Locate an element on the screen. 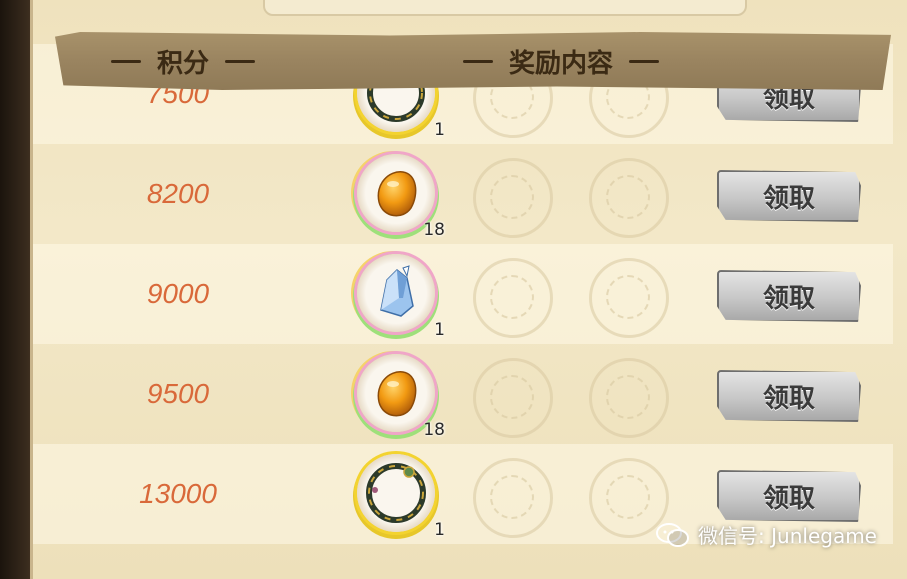  score-value: 9500 is located at coordinates (178, 393).